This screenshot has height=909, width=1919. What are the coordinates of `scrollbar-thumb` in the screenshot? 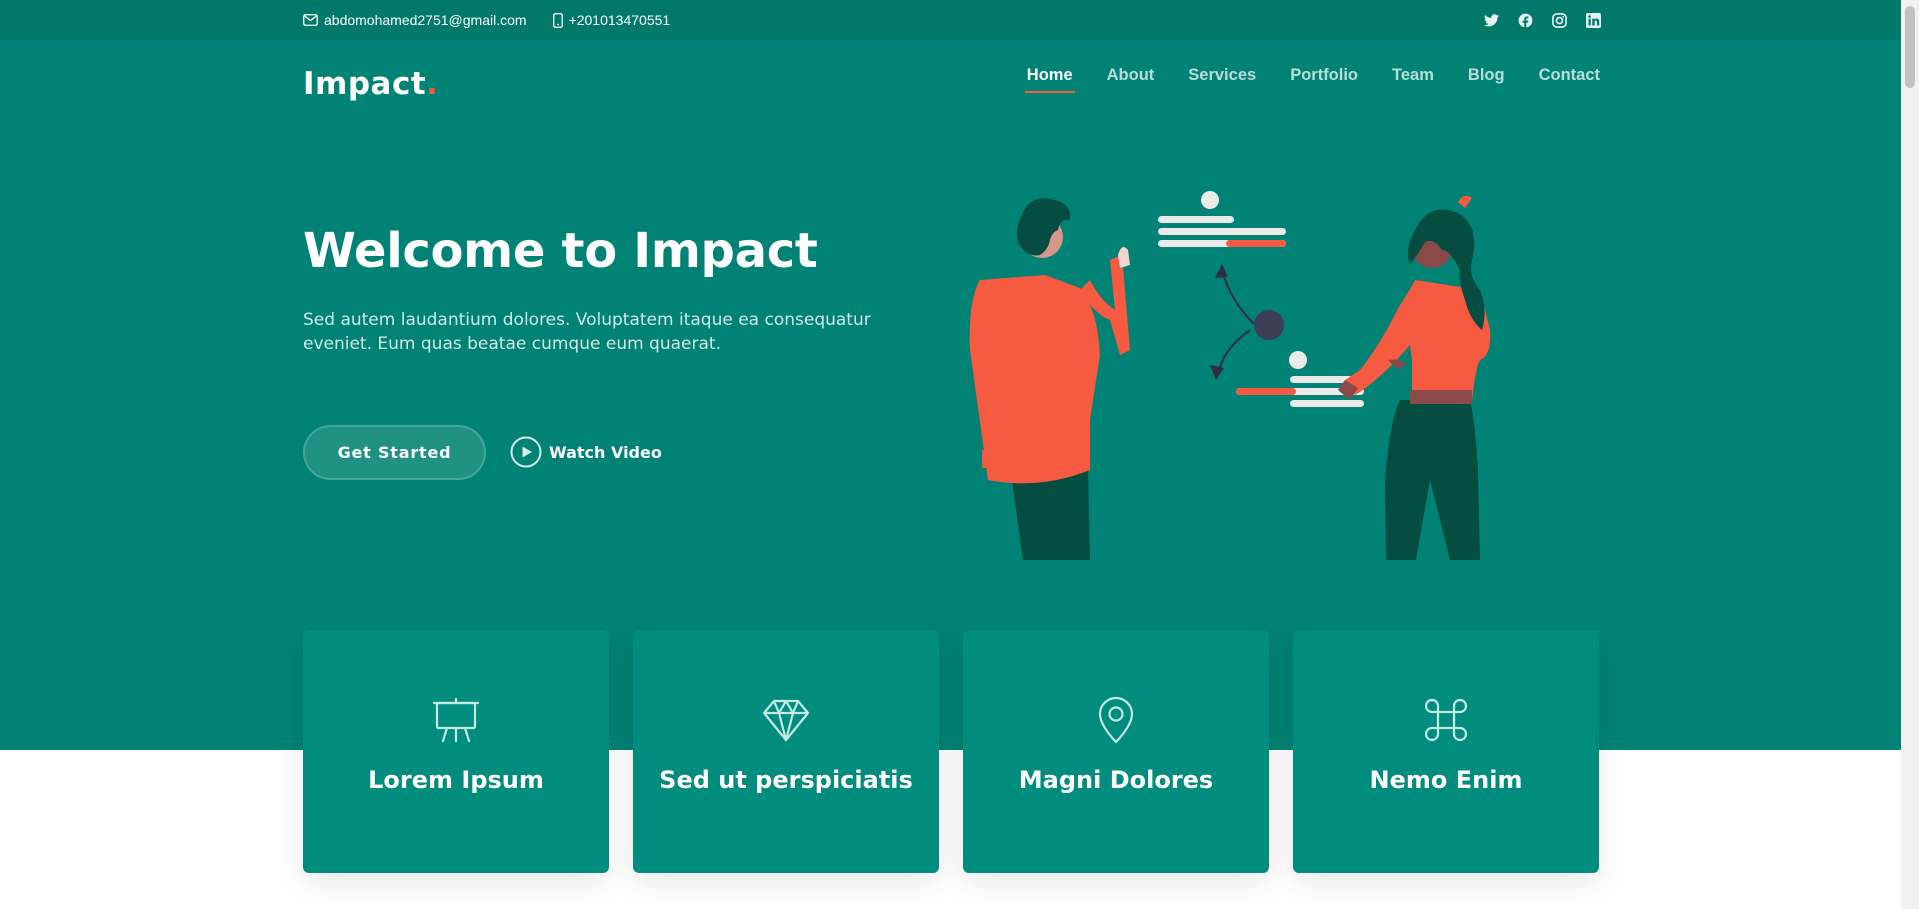 It's located at (1910, 47).